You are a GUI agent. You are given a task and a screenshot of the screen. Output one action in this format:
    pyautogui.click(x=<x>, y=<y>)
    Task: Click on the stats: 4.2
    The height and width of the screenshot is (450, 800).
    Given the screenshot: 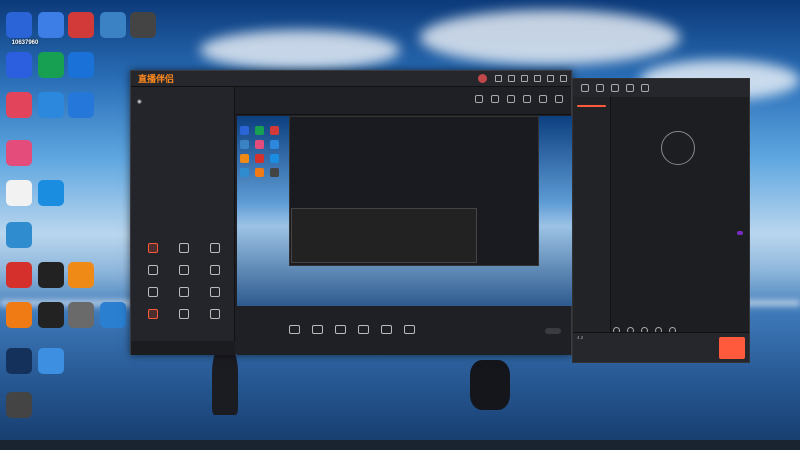 What is the action you would take?
    pyautogui.click(x=580, y=338)
    